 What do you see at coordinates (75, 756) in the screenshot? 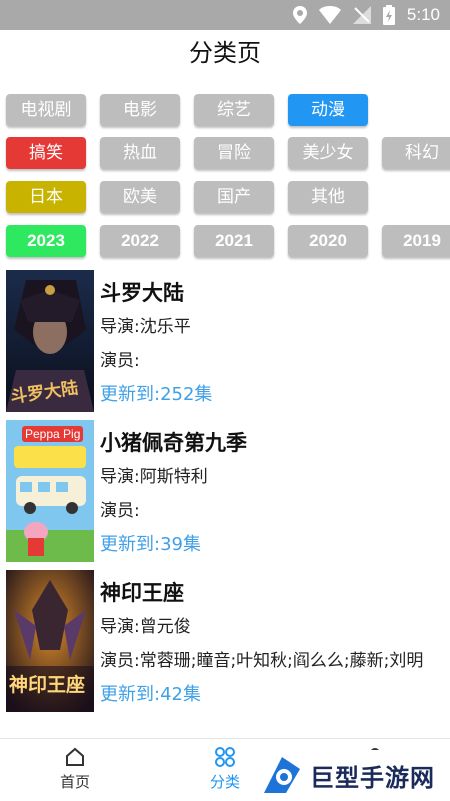
I see `home-icon` at bounding box center [75, 756].